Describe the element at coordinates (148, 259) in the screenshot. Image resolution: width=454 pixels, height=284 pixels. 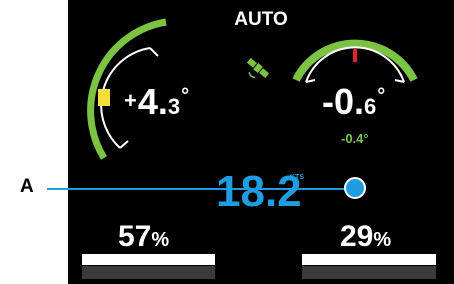
I see `left-level-bar-fill` at that location.